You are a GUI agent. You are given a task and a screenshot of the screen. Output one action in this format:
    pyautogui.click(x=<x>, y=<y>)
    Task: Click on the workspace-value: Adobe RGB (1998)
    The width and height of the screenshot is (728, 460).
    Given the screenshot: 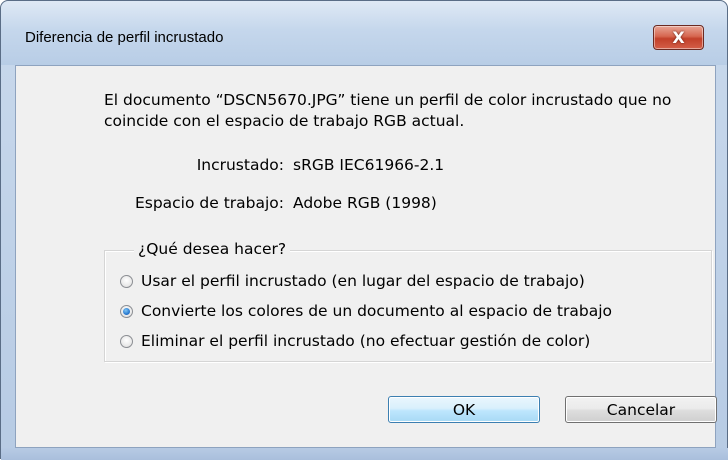 What is the action you would take?
    pyautogui.click(x=365, y=203)
    